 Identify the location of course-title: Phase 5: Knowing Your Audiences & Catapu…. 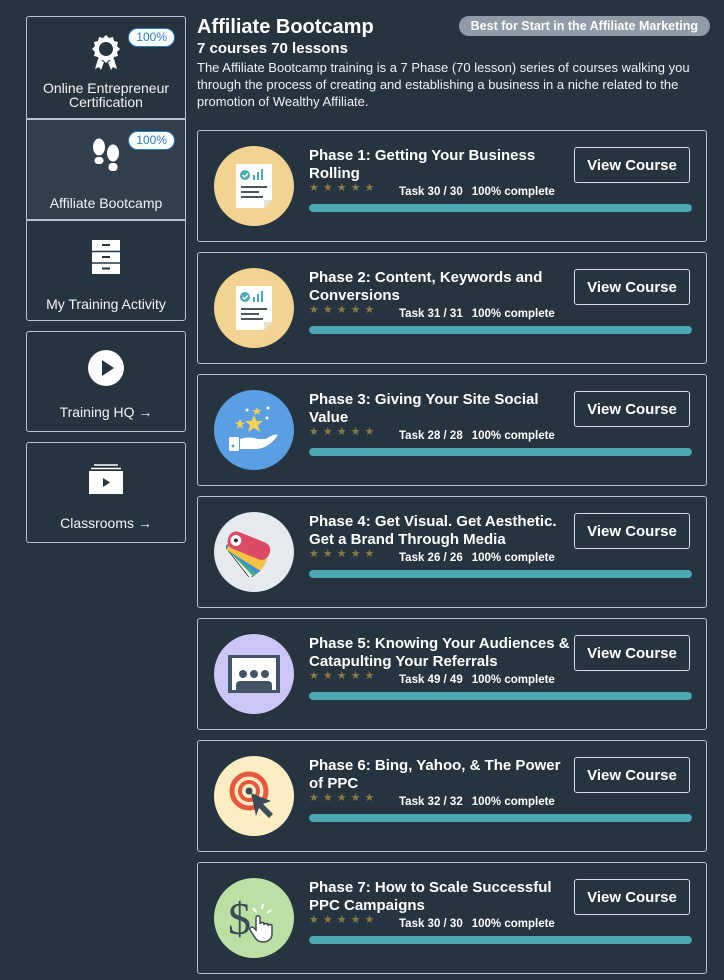
(441, 653).